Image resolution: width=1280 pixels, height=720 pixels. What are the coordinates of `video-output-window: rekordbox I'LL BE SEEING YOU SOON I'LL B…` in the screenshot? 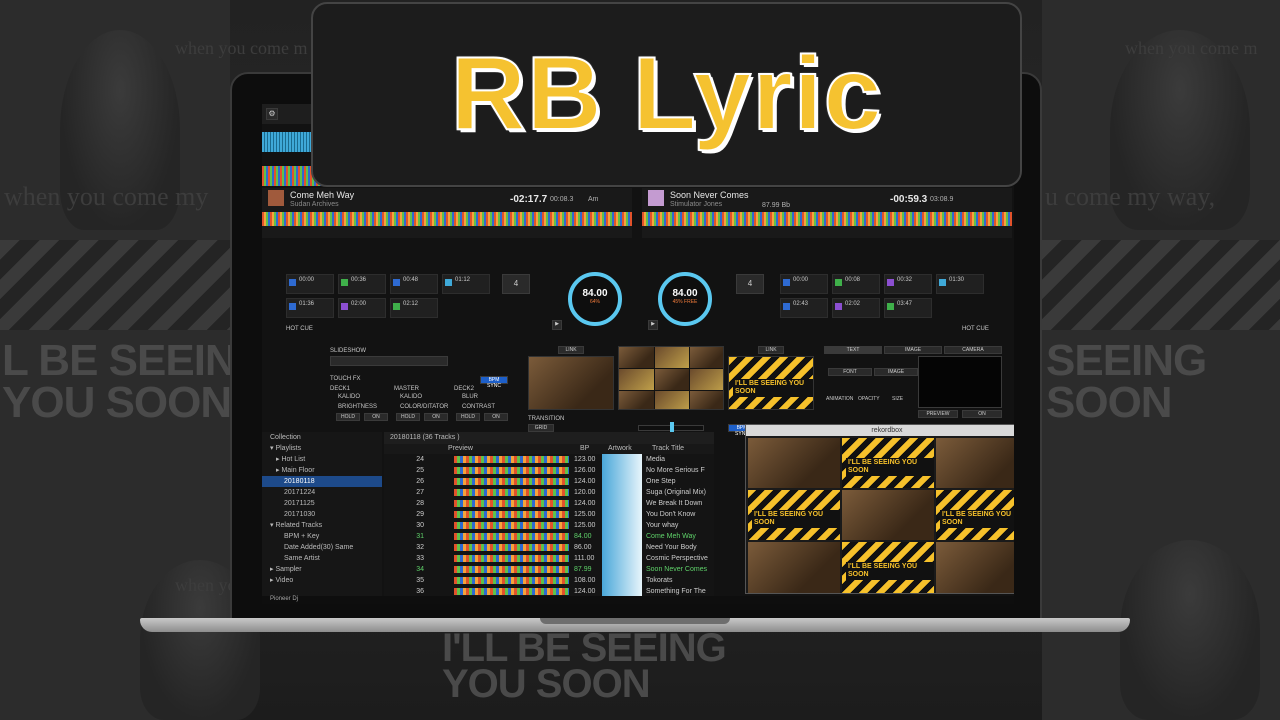 It's located at (879, 509).